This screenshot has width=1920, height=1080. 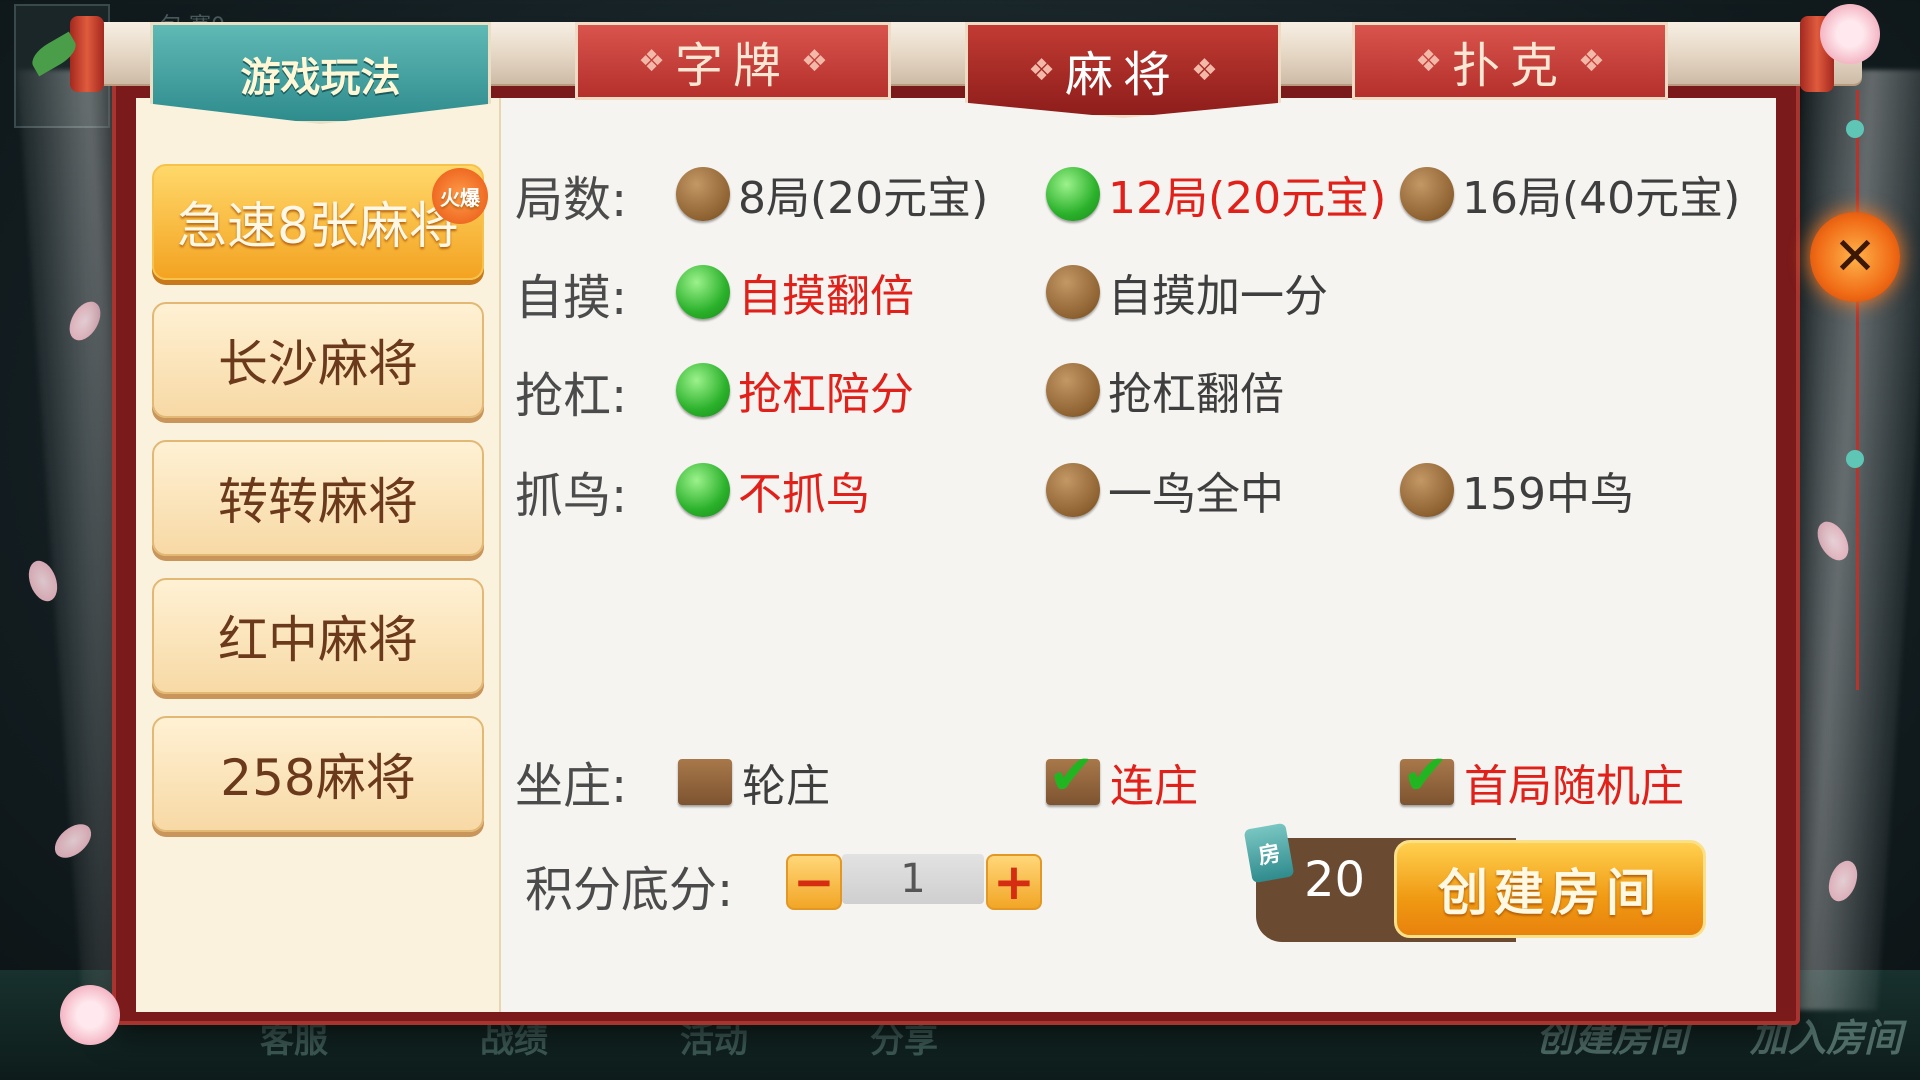 What do you see at coordinates (814, 882) in the screenshot?
I see `decrease-button: −` at bounding box center [814, 882].